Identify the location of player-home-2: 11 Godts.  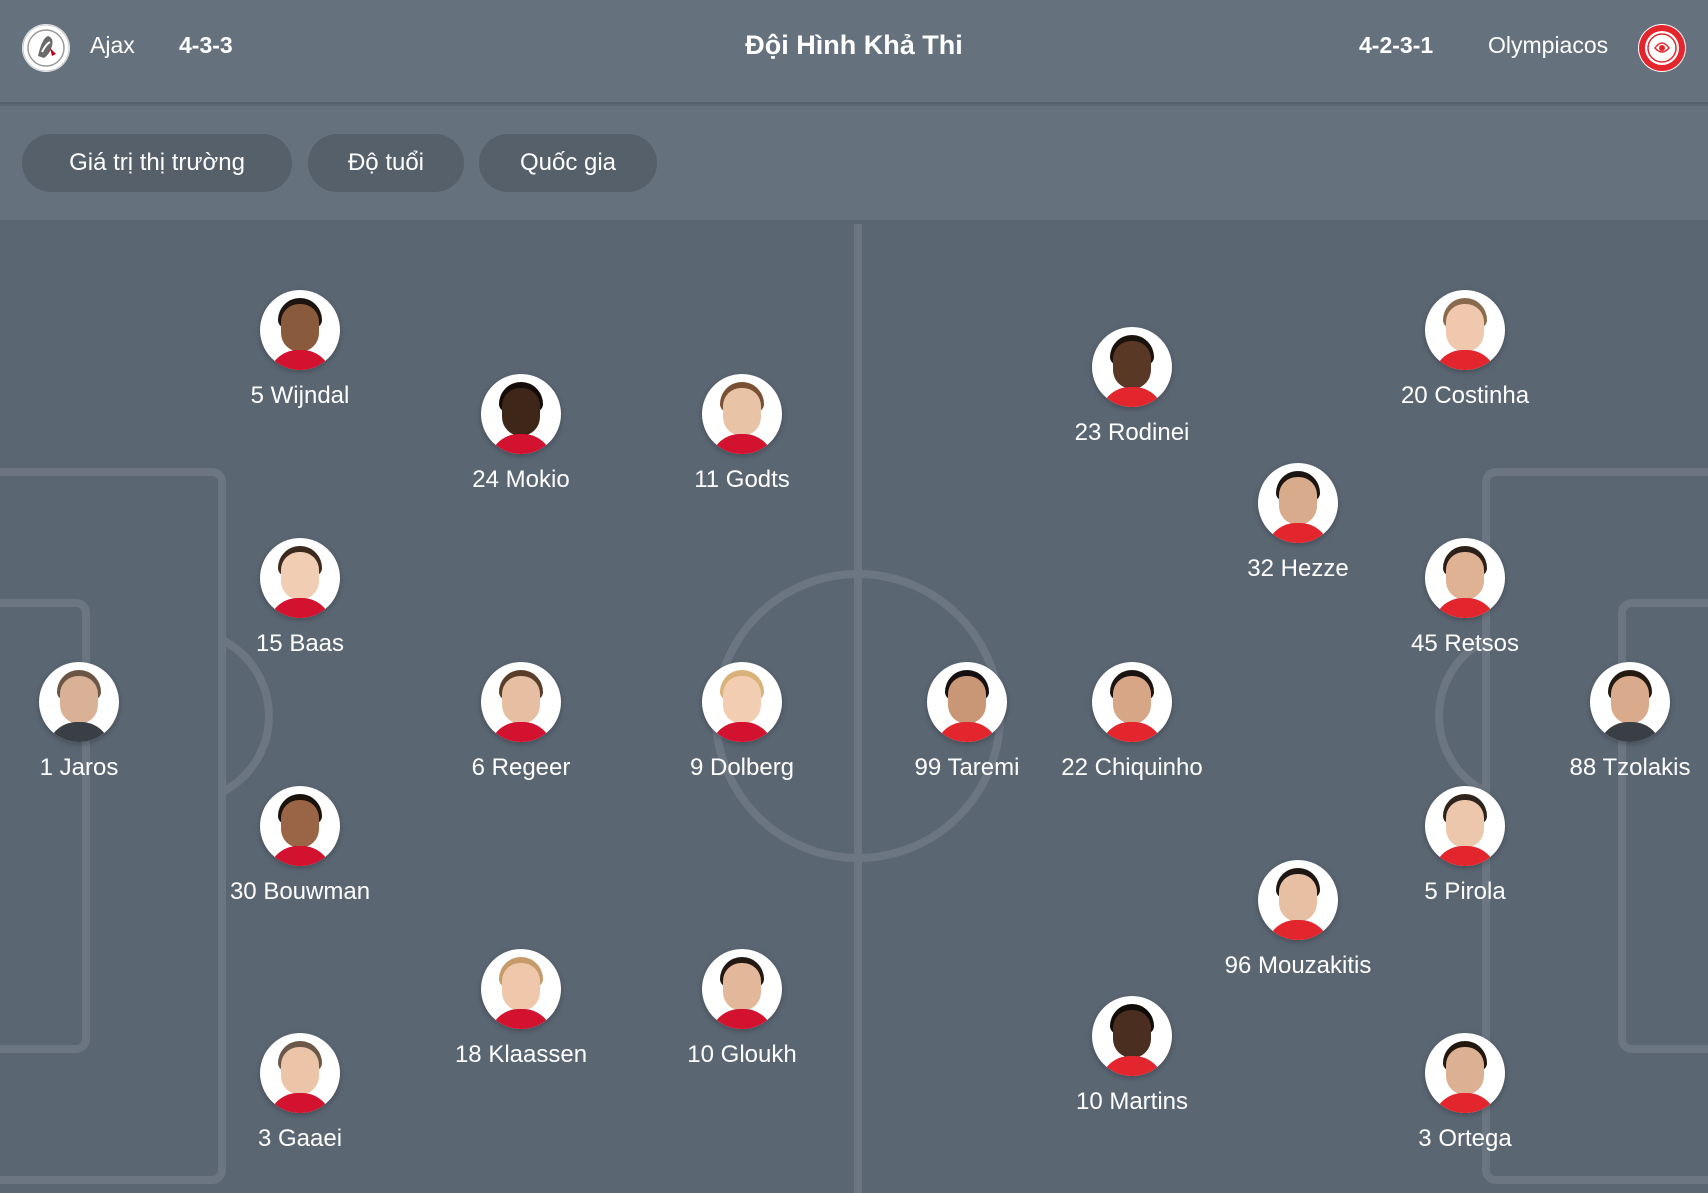
(742, 434).